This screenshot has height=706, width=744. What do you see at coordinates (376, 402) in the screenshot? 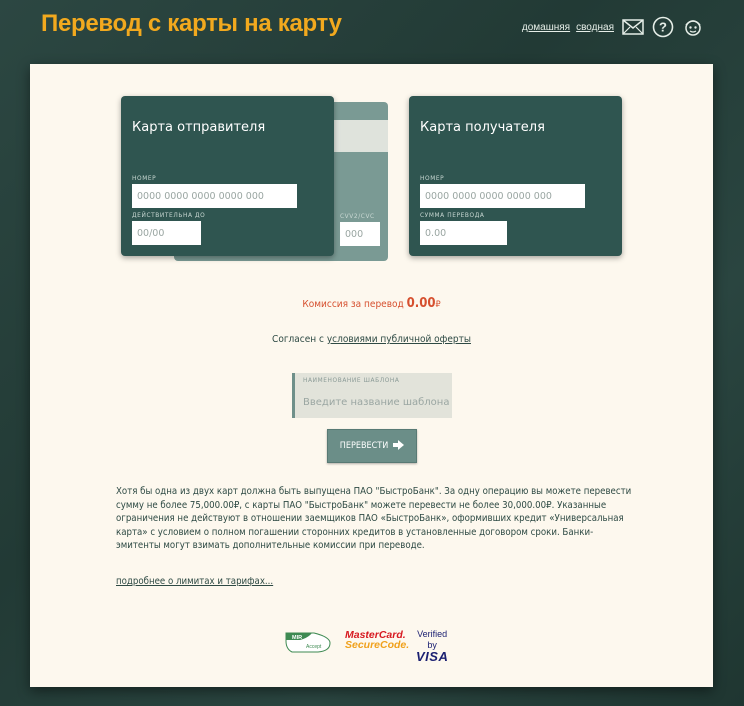
I see `template-name-placeholder: Введите название шаблона` at bounding box center [376, 402].